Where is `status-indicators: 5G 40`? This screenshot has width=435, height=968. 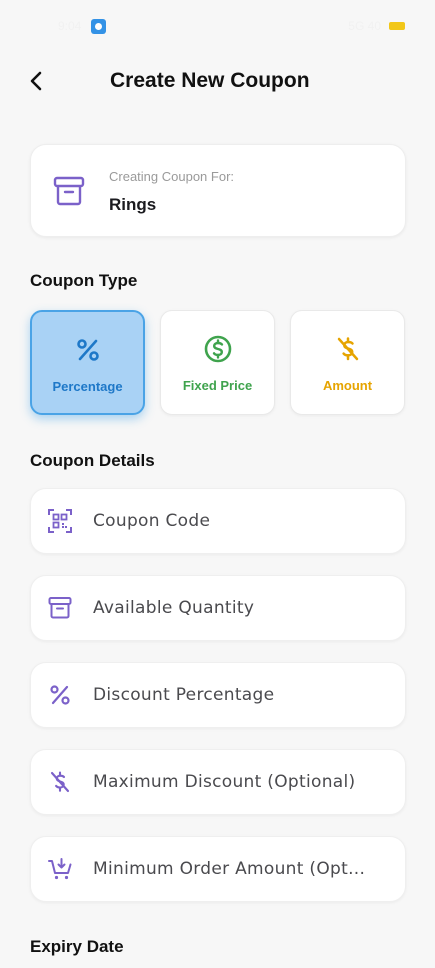 status-indicators: 5G 40 is located at coordinates (364, 26).